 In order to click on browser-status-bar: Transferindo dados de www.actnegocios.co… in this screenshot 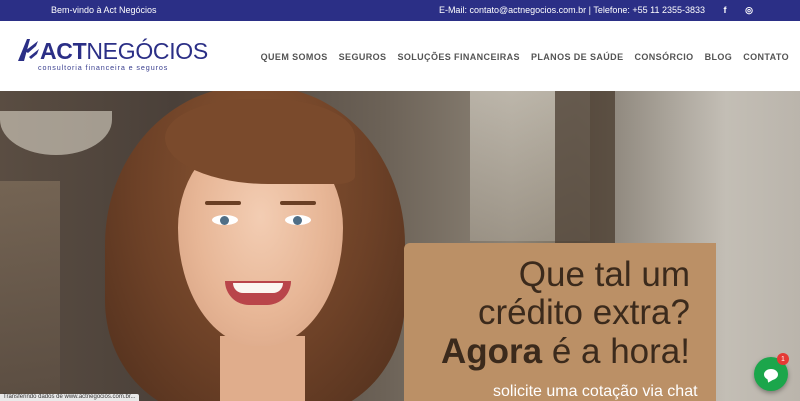, I will do `click(69, 397)`.